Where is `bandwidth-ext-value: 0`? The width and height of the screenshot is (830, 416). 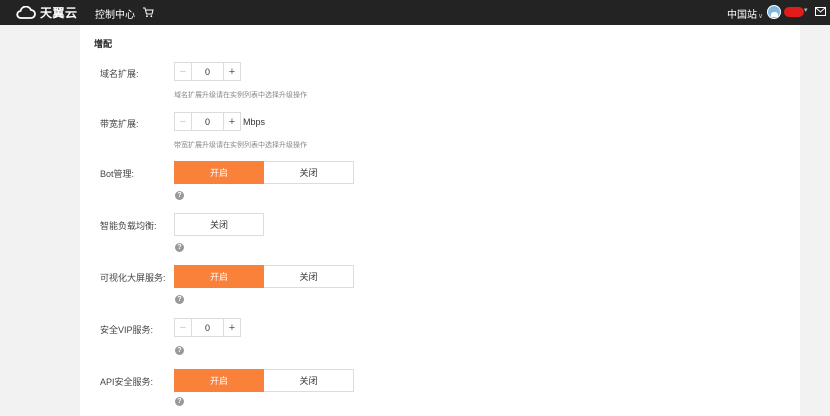 bandwidth-ext-value: 0 is located at coordinates (207, 121).